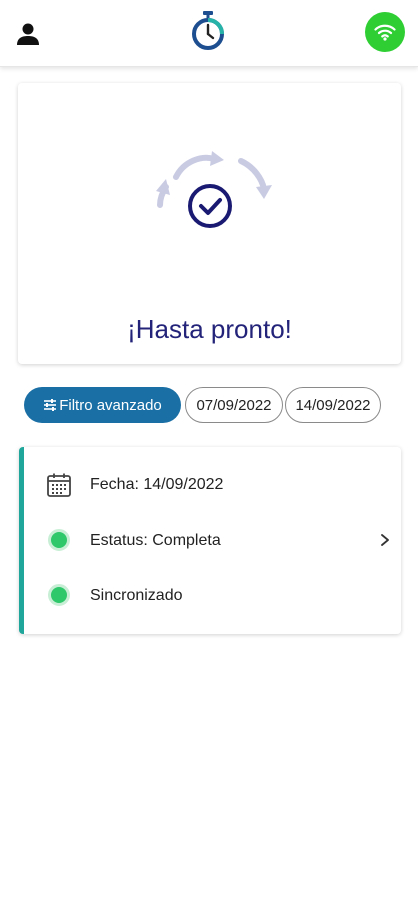 This screenshot has height=900, width=418. Describe the element at coordinates (209, 329) in the screenshot. I see `farewell-message: ¡Hasta pronto!` at that location.